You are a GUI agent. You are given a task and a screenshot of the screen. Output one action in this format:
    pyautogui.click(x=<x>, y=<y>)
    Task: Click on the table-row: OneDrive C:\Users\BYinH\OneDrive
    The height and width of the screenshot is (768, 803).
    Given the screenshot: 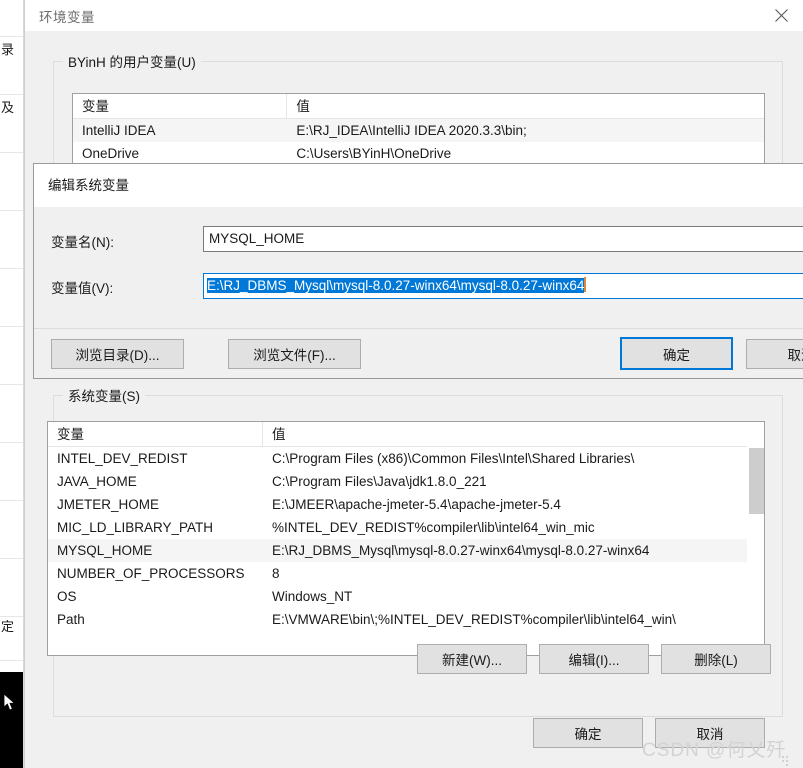 What is the action you would take?
    pyautogui.click(x=418, y=153)
    